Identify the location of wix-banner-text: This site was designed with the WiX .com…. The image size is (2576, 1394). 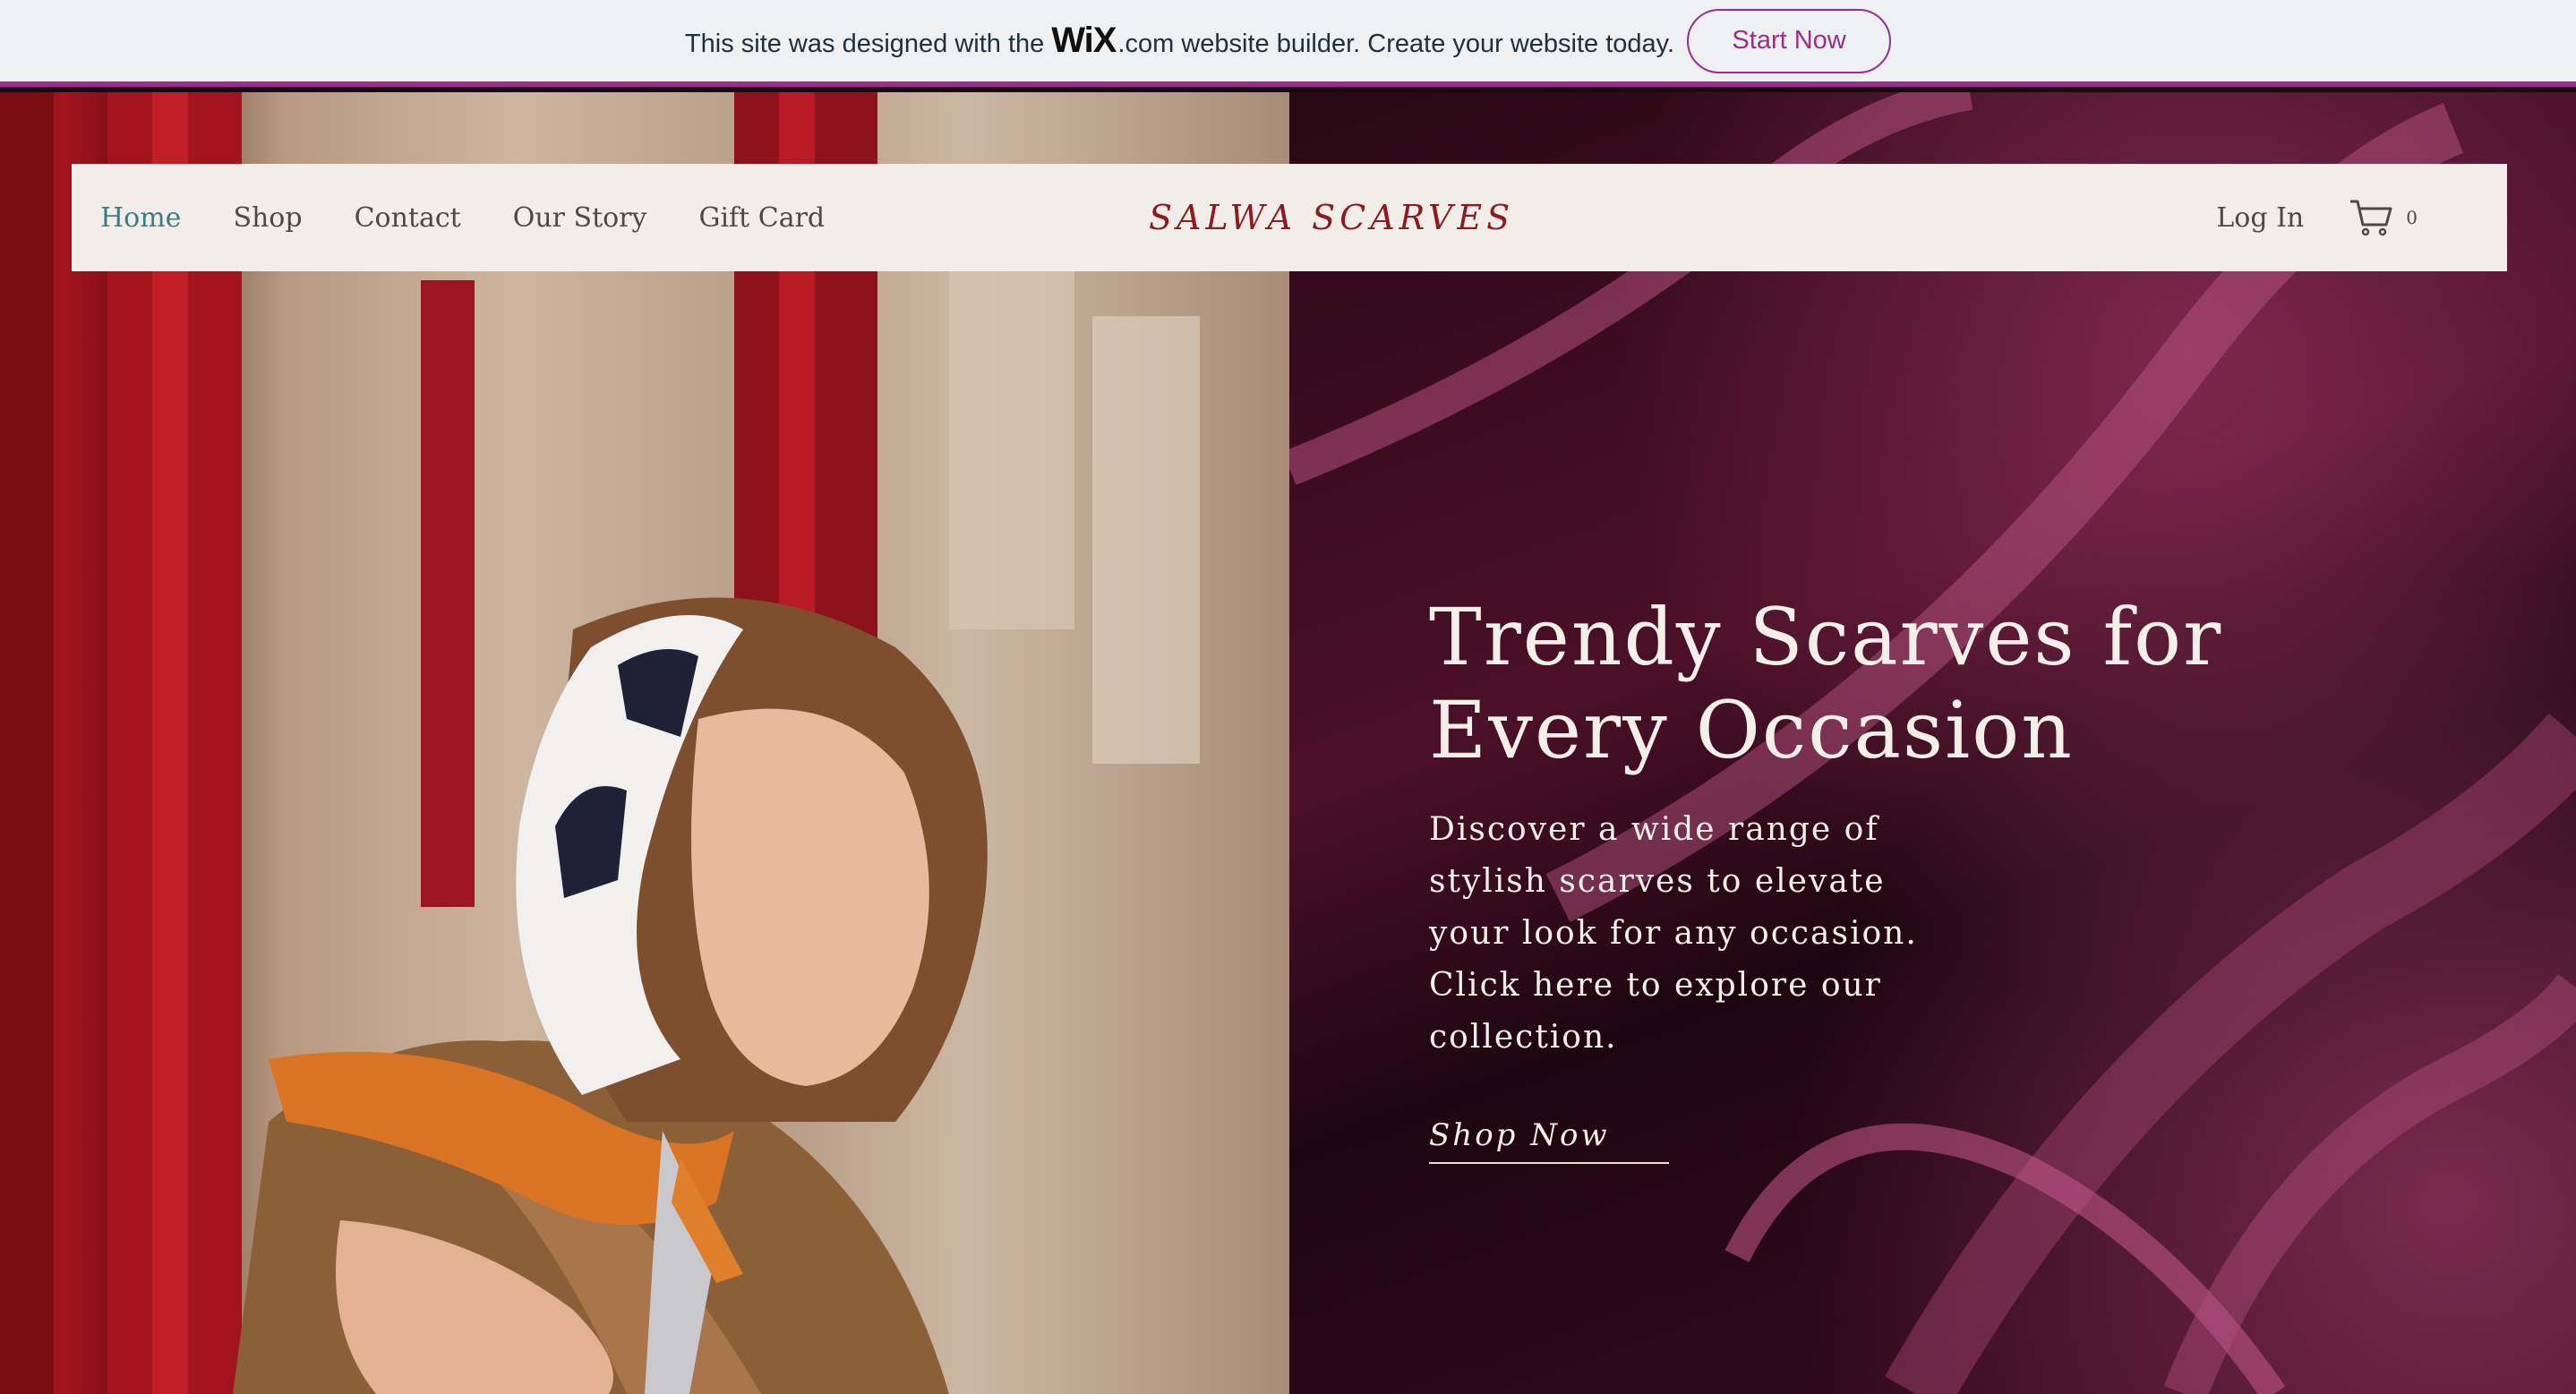
(1179, 41).